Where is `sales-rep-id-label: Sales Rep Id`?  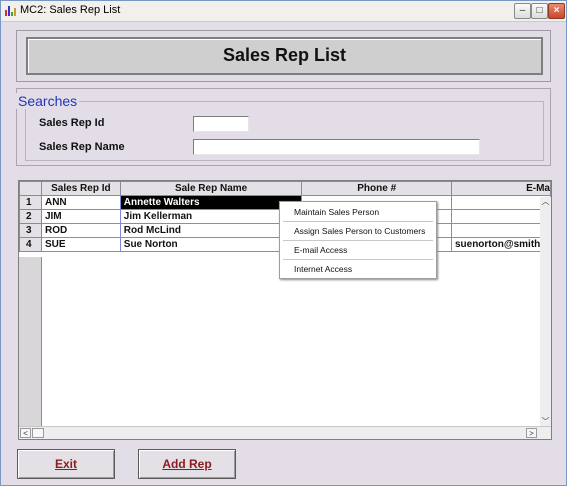
sales-rep-id-label: Sales Rep Id is located at coordinates (72, 123).